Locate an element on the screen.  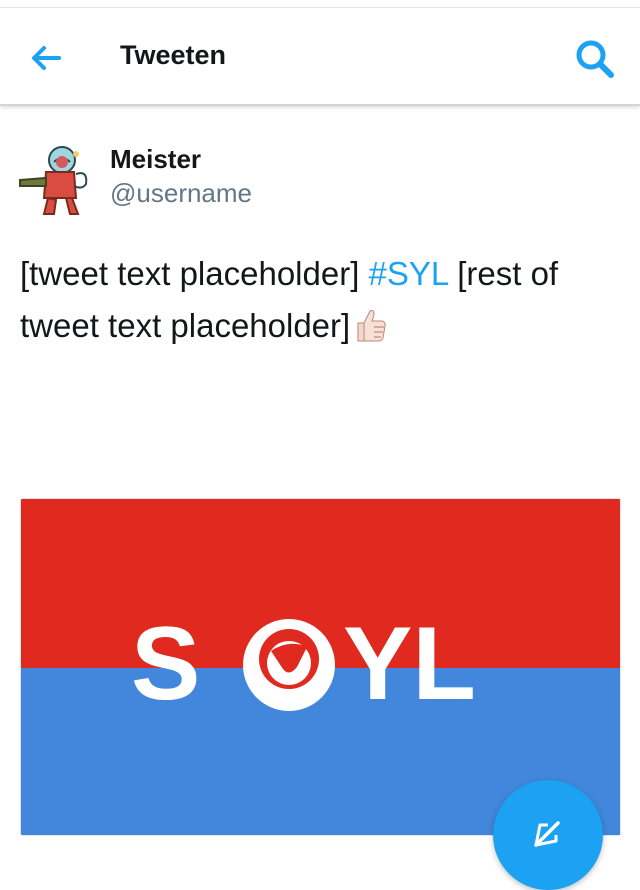
thumbs-up-icon is located at coordinates (370, 324).